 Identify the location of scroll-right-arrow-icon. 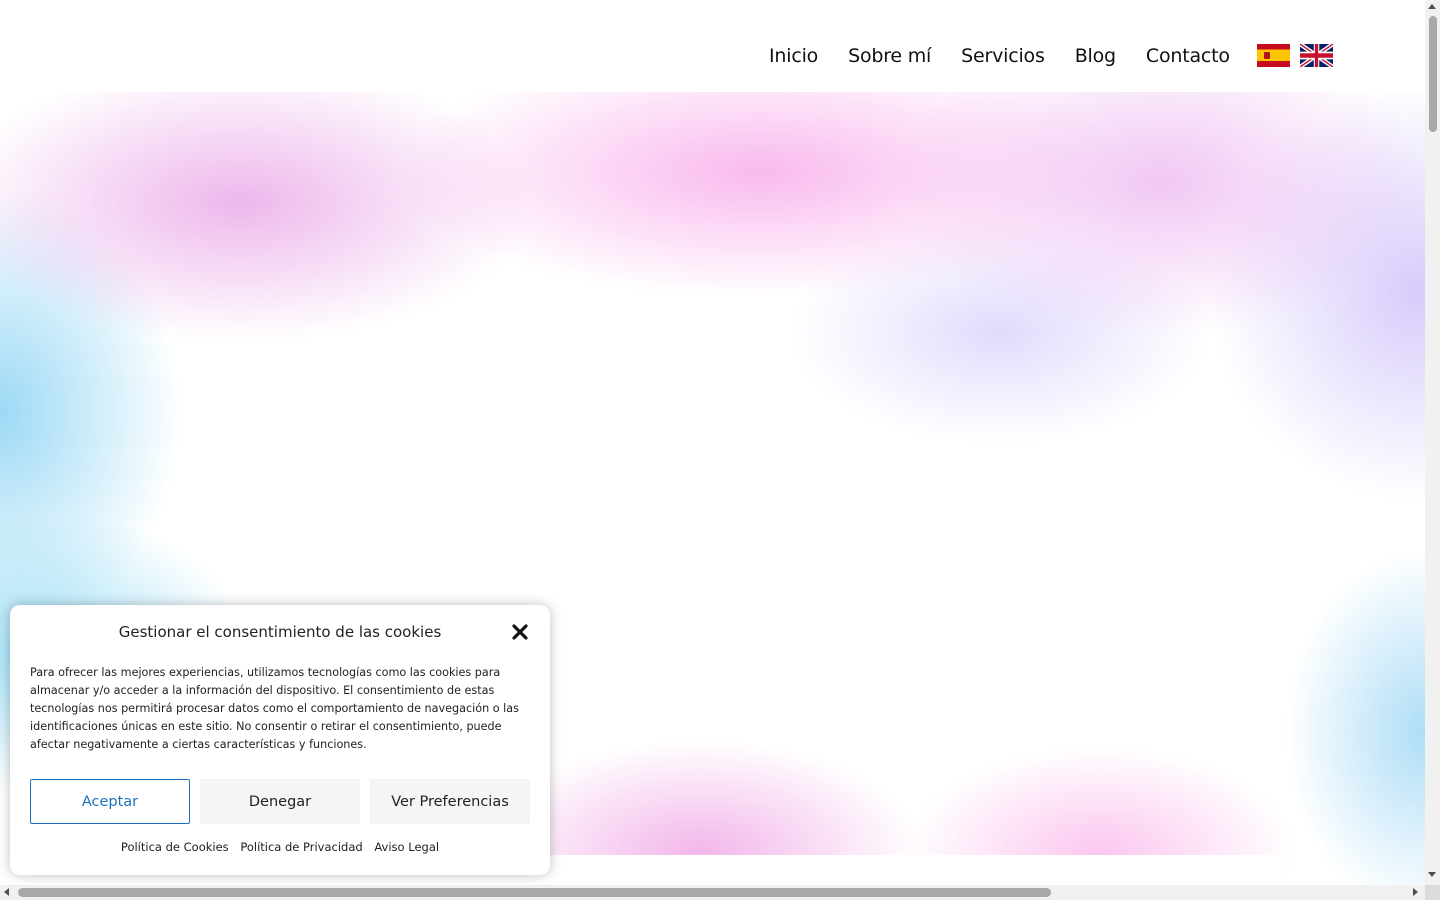
(1415, 892).